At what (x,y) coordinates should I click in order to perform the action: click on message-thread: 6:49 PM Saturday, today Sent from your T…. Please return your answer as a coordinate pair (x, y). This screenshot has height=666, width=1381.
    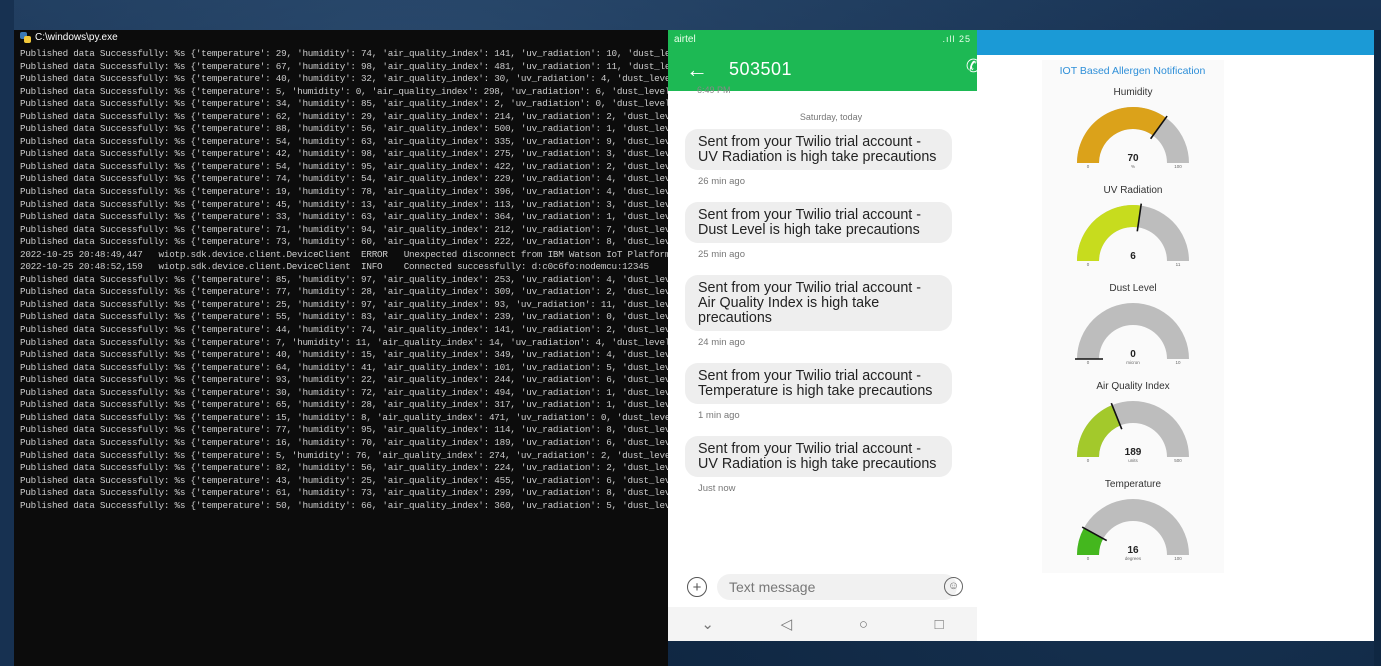
    Looking at the image, I should click on (822, 297).